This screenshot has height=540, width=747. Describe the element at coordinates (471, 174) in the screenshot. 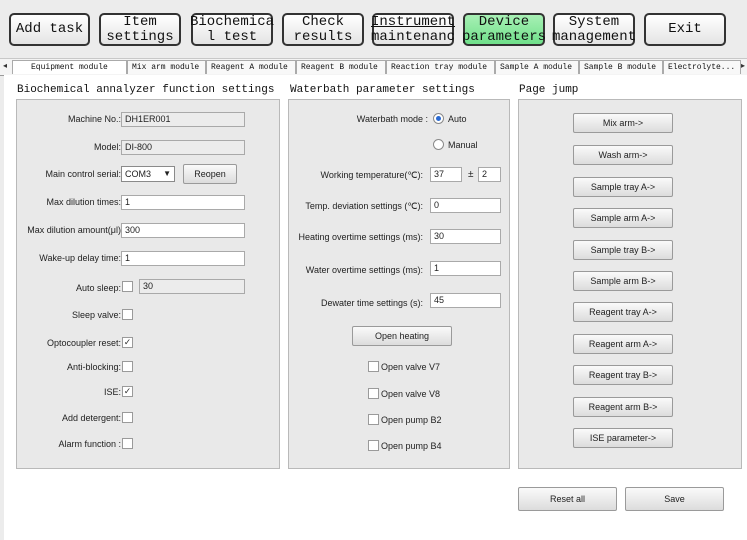

I see `plus-minus-label: ±` at that location.